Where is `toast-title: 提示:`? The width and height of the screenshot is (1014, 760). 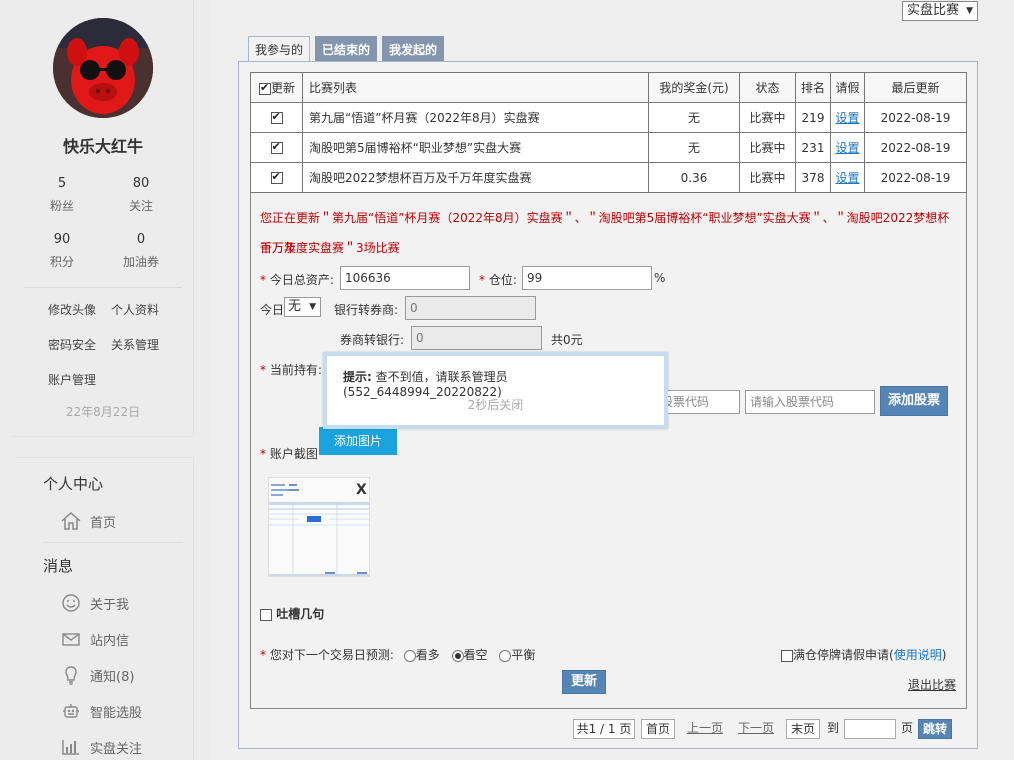 toast-title: 提示: is located at coordinates (357, 377).